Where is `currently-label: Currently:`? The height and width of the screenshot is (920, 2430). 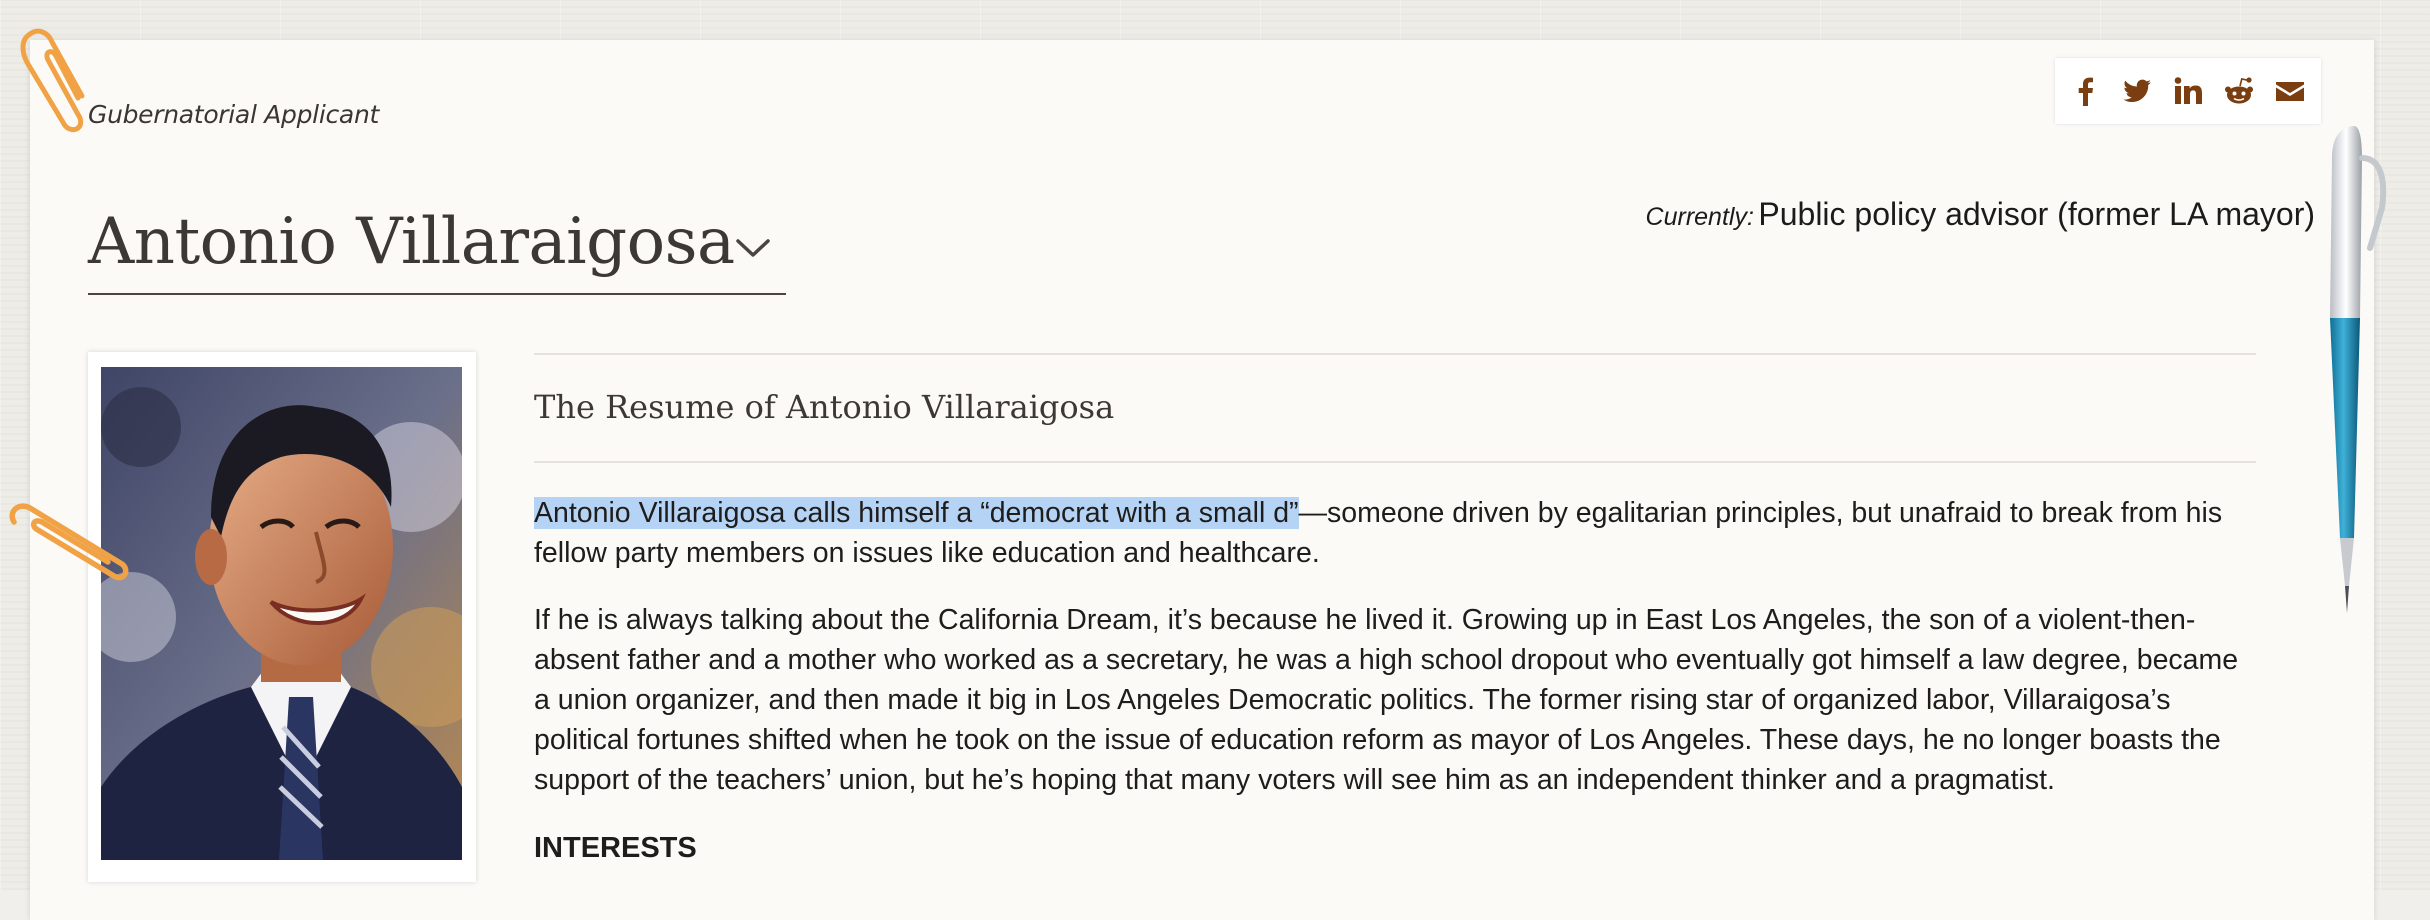
currently-label: Currently: is located at coordinates (1699, 217).